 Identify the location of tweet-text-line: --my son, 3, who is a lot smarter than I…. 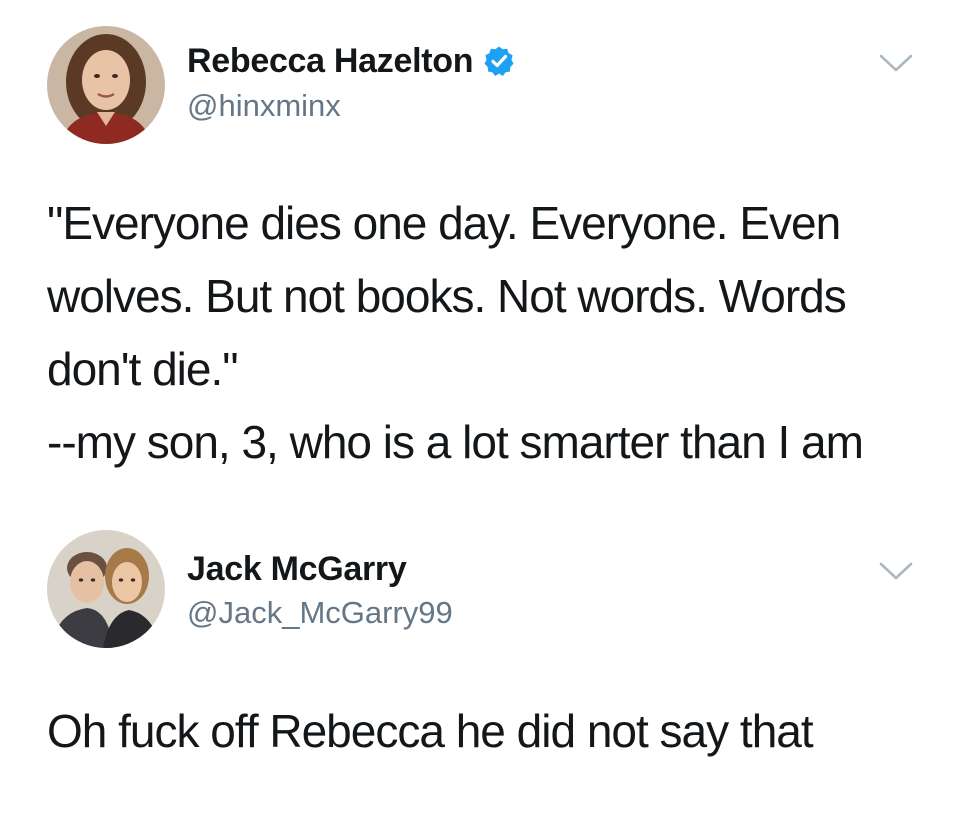
(455, 442).